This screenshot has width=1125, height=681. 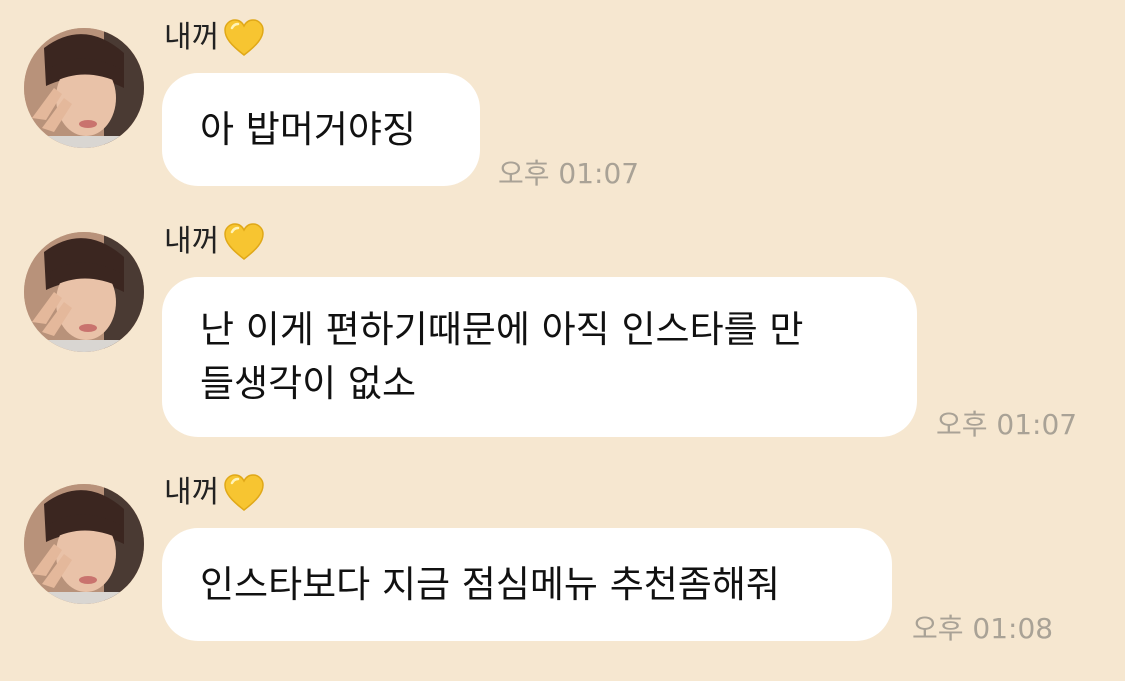 I want to click on message-timestamp: 오후 01:08, so click(x=983, y=628).